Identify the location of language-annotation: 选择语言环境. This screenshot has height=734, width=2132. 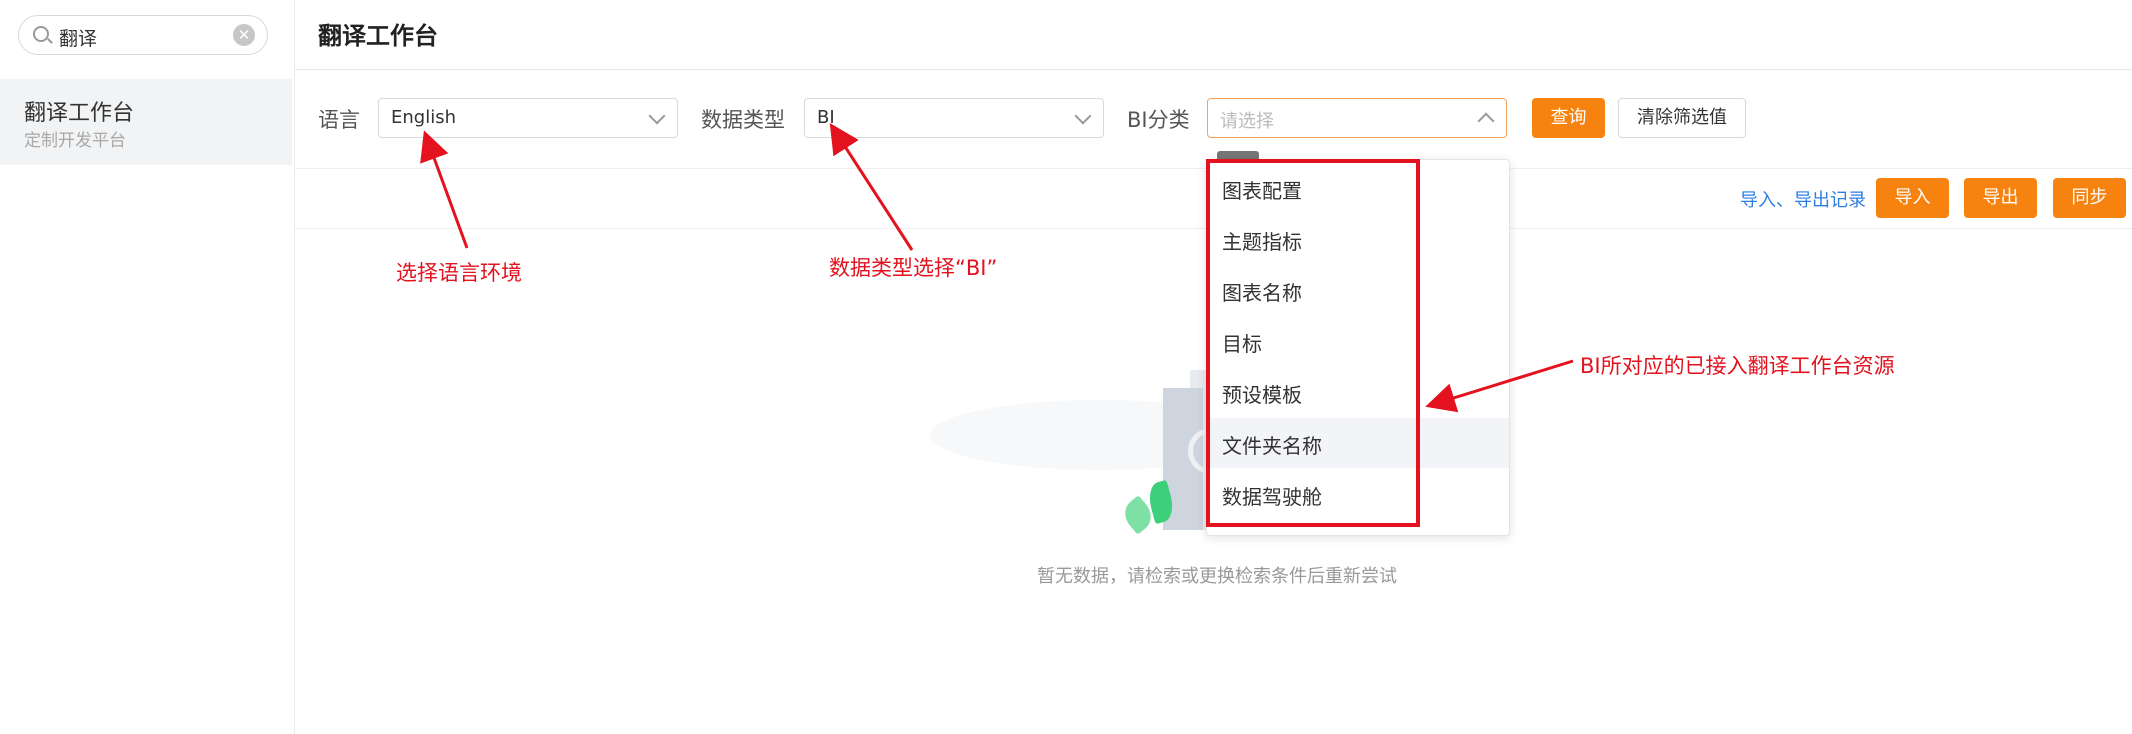
(459, 273).